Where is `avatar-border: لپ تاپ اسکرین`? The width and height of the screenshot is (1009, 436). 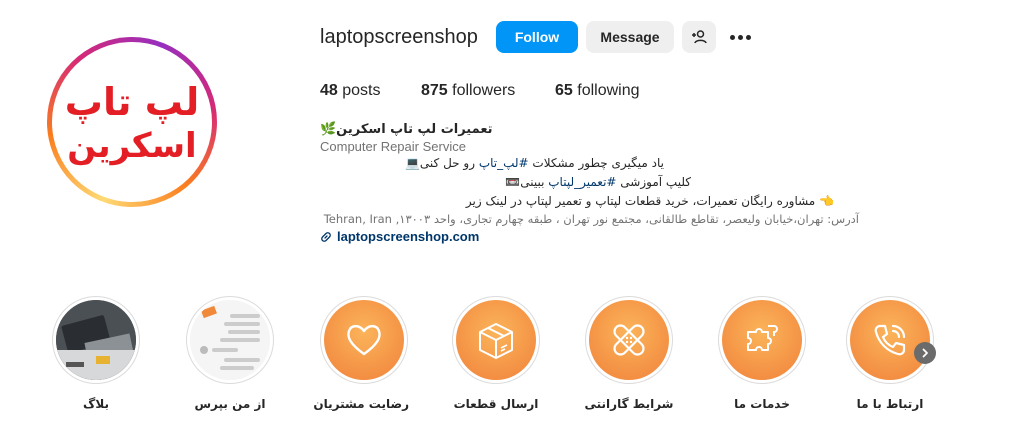 avatar-border: لپ تاپ اسکرین is located at coordinates (132, 122).